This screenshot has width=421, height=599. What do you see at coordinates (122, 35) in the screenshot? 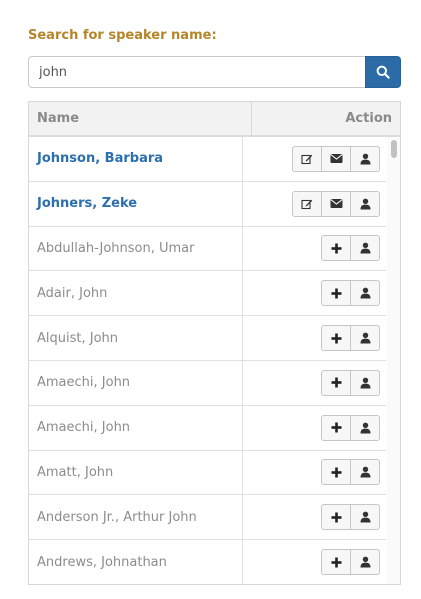
I see `search-label: Search for speaker name:` at bounding box center [122, 35].